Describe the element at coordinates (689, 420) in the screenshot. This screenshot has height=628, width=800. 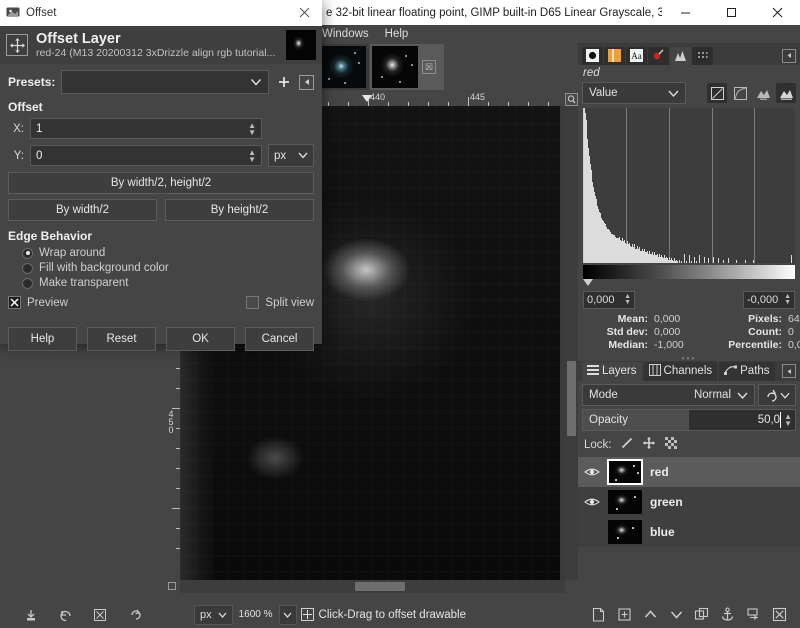
I see `layer-opacity-slider: Opacity 50,0 ▲ ▼` at that location.